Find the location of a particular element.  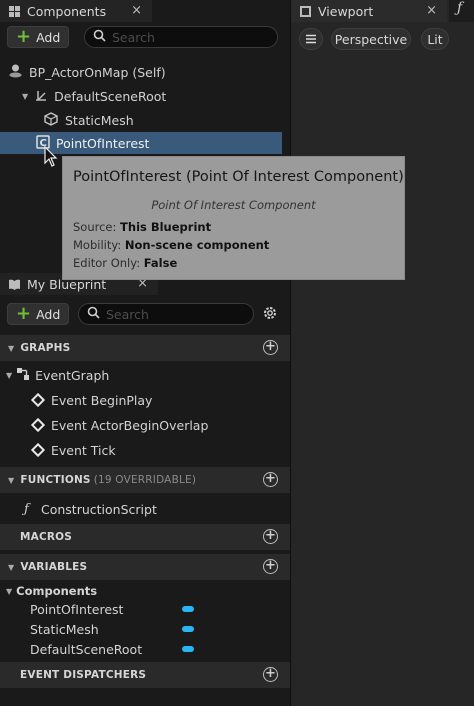

perspective-label: Perspective is located at coordinates (371, 39).